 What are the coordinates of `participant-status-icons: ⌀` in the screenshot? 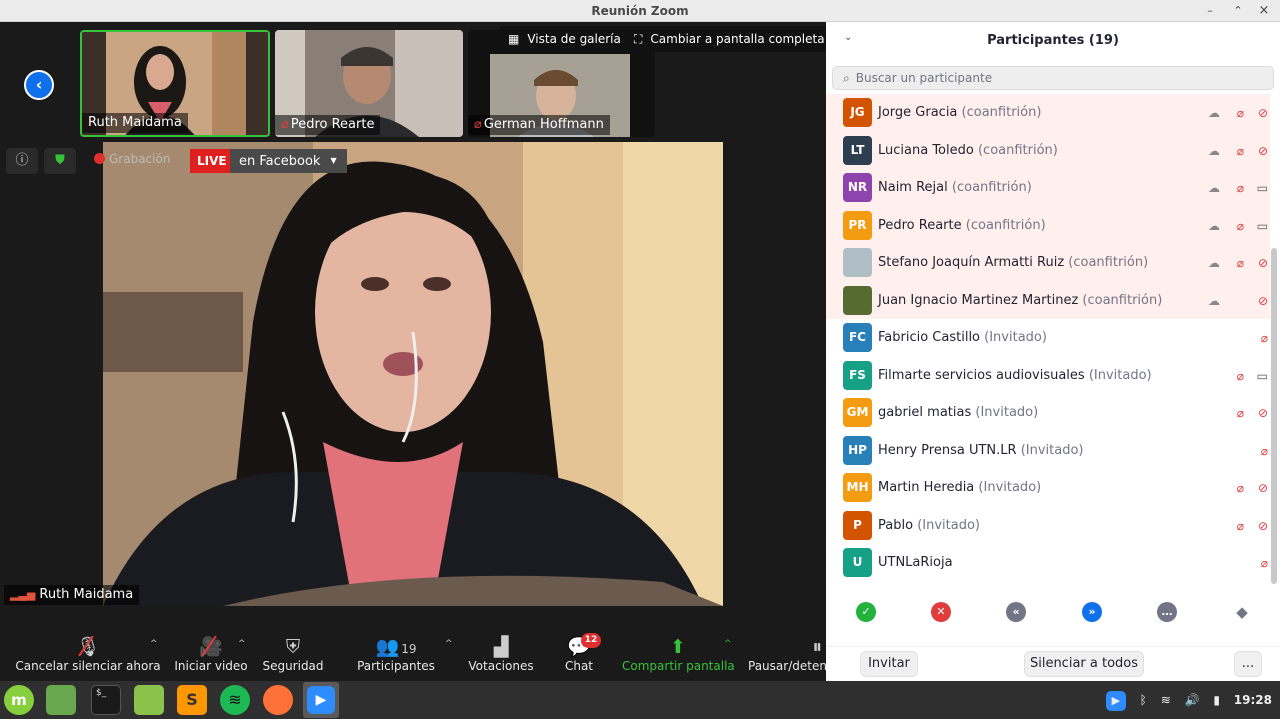 It's located at (1230, 338).